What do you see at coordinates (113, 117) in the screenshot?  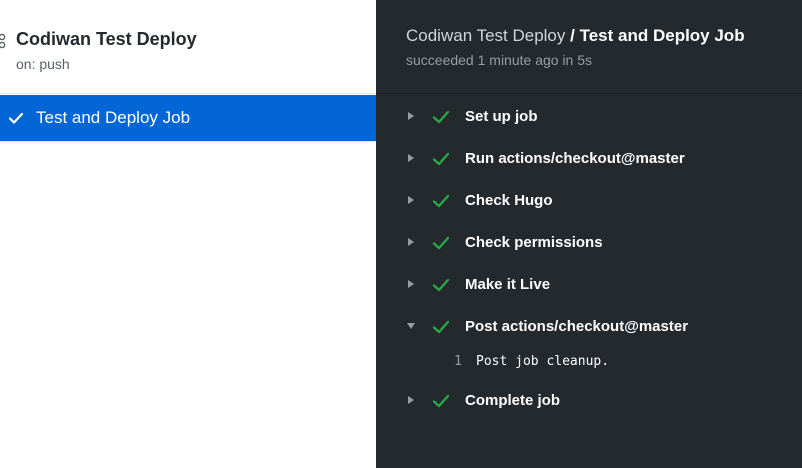 I see `job-list-item-label: Test and Deploy Job` at bounding box center [113, 117].